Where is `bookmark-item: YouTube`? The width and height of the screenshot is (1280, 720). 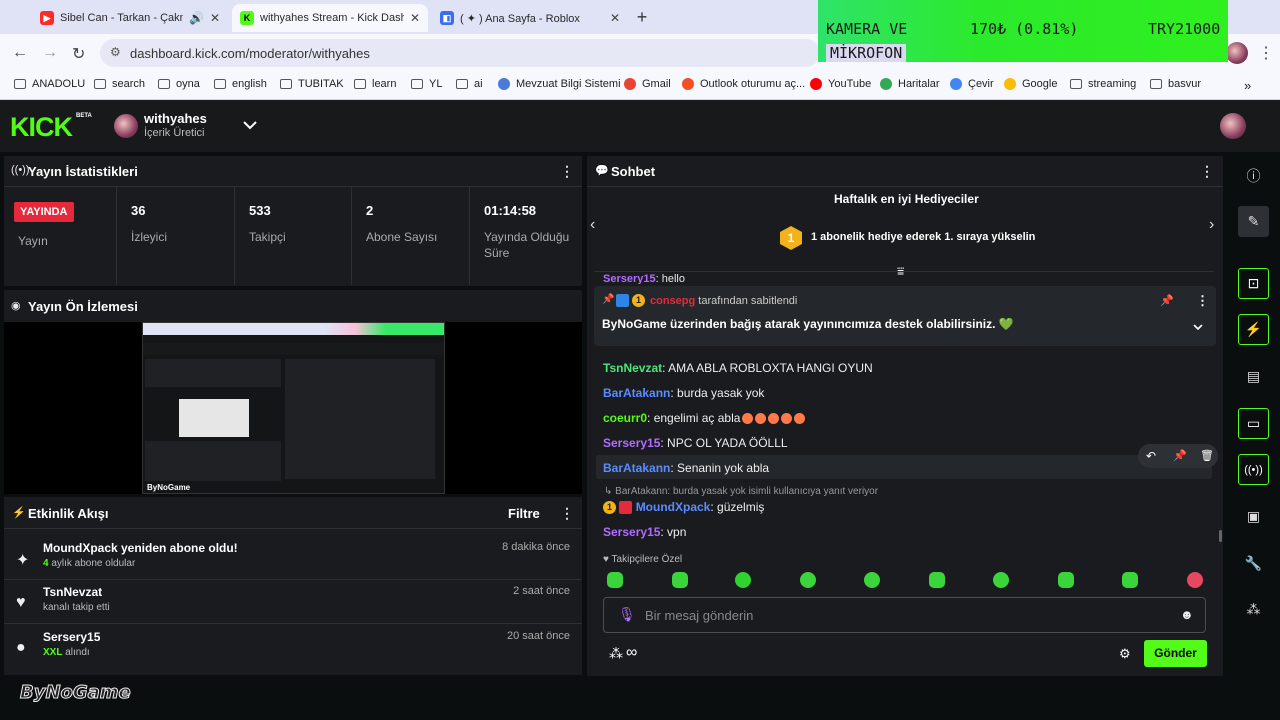
bookmark-item: YouTube is located at coordinates (840, 84).